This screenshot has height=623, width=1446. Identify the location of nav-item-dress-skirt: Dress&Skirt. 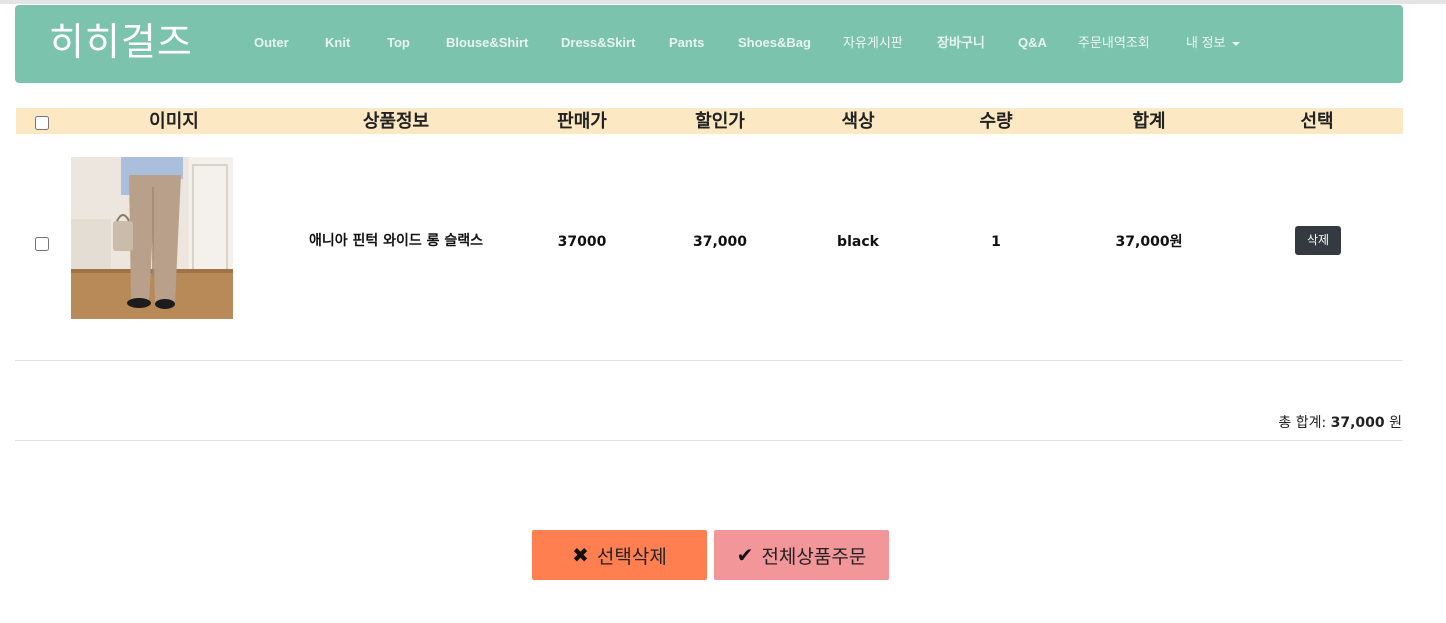
(598, 43).